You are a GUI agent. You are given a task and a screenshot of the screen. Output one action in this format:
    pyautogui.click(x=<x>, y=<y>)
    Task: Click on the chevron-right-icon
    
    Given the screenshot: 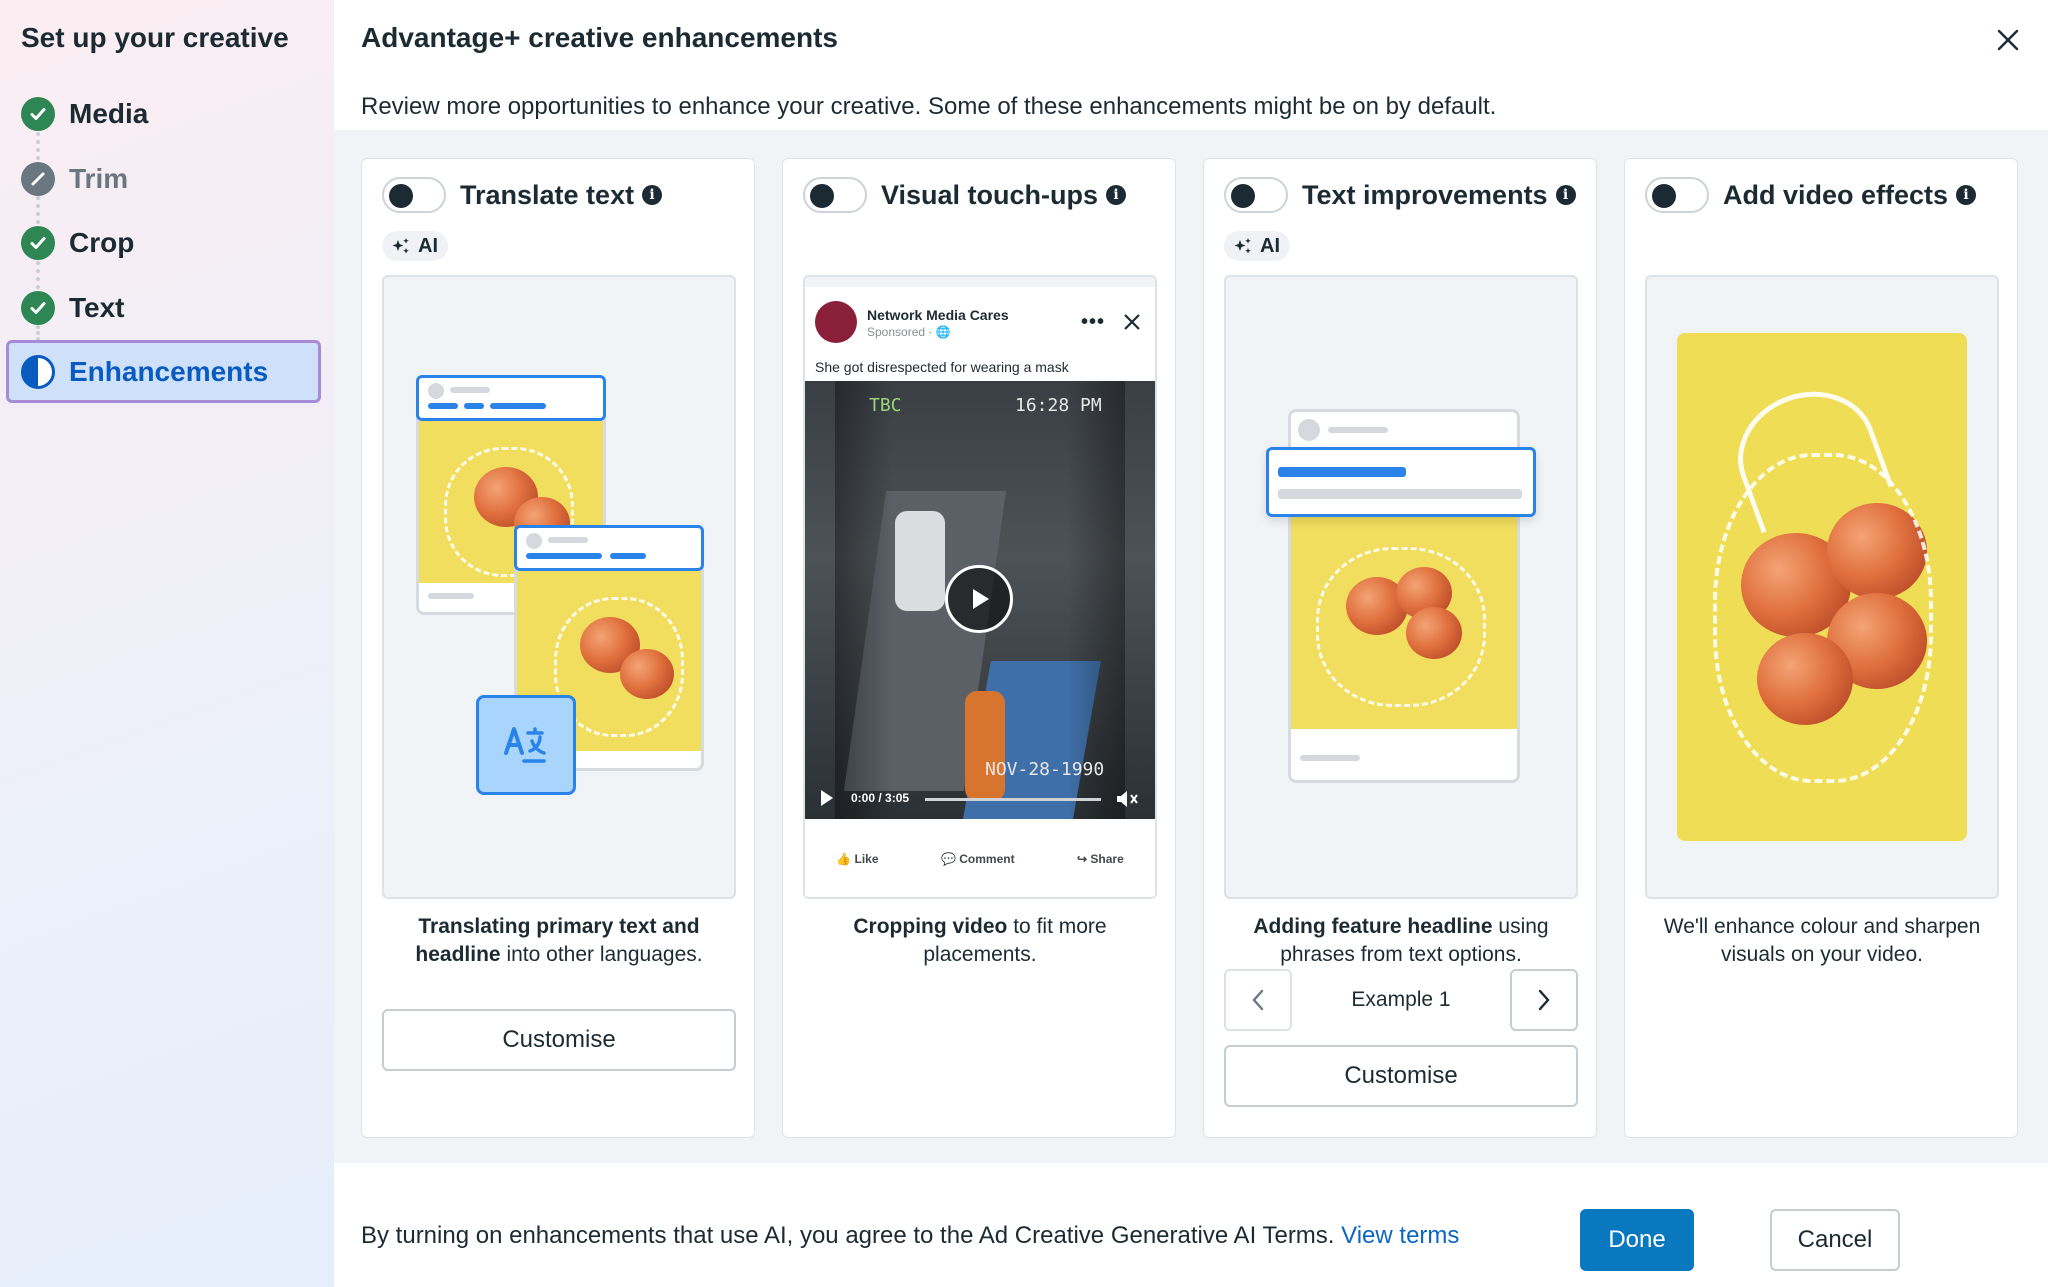 What is the action you would take?
    pyautogui.click(x=1544, y=1000)
    